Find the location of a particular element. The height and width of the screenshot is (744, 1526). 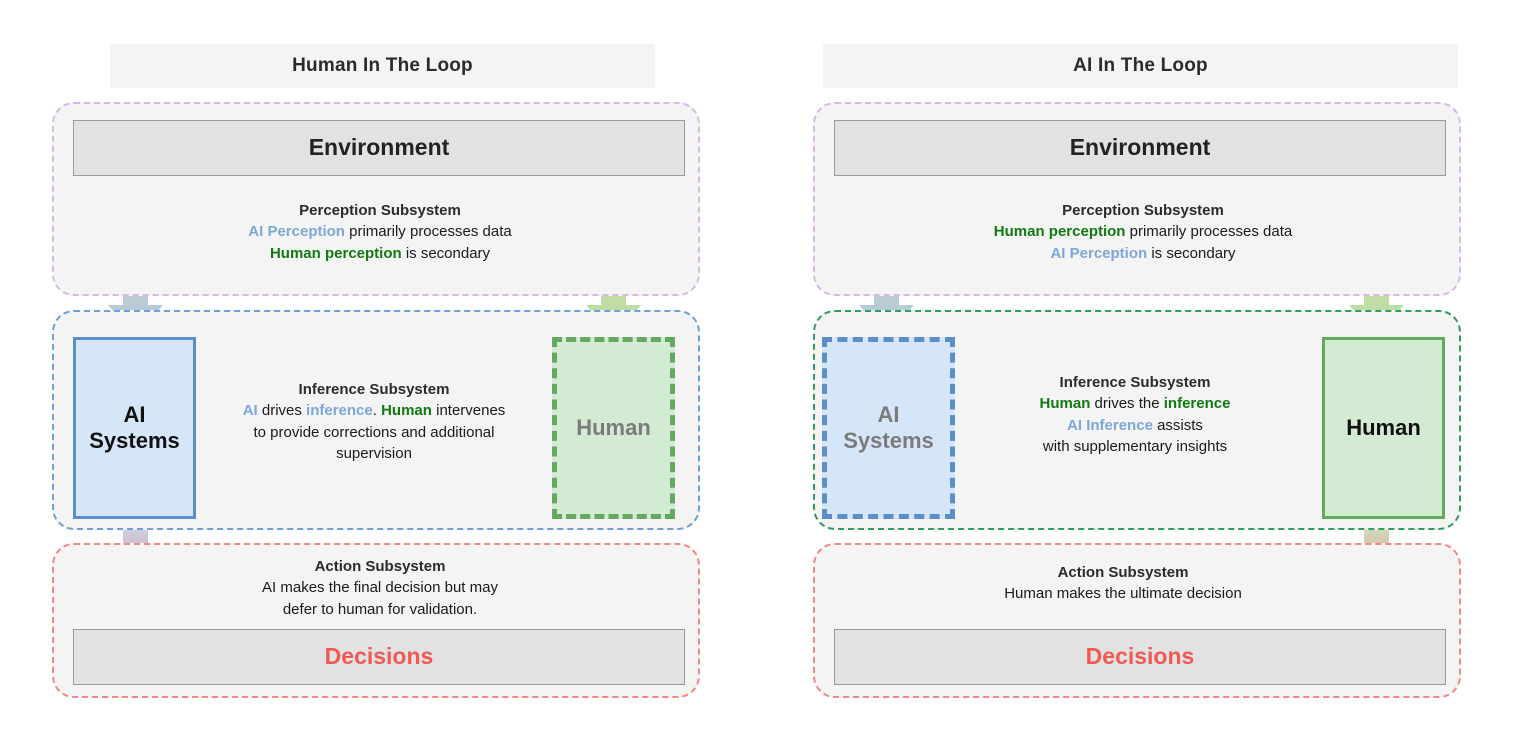

perception-line-2-right: AI Perception is secondary is located at coordinates (1143, 253).